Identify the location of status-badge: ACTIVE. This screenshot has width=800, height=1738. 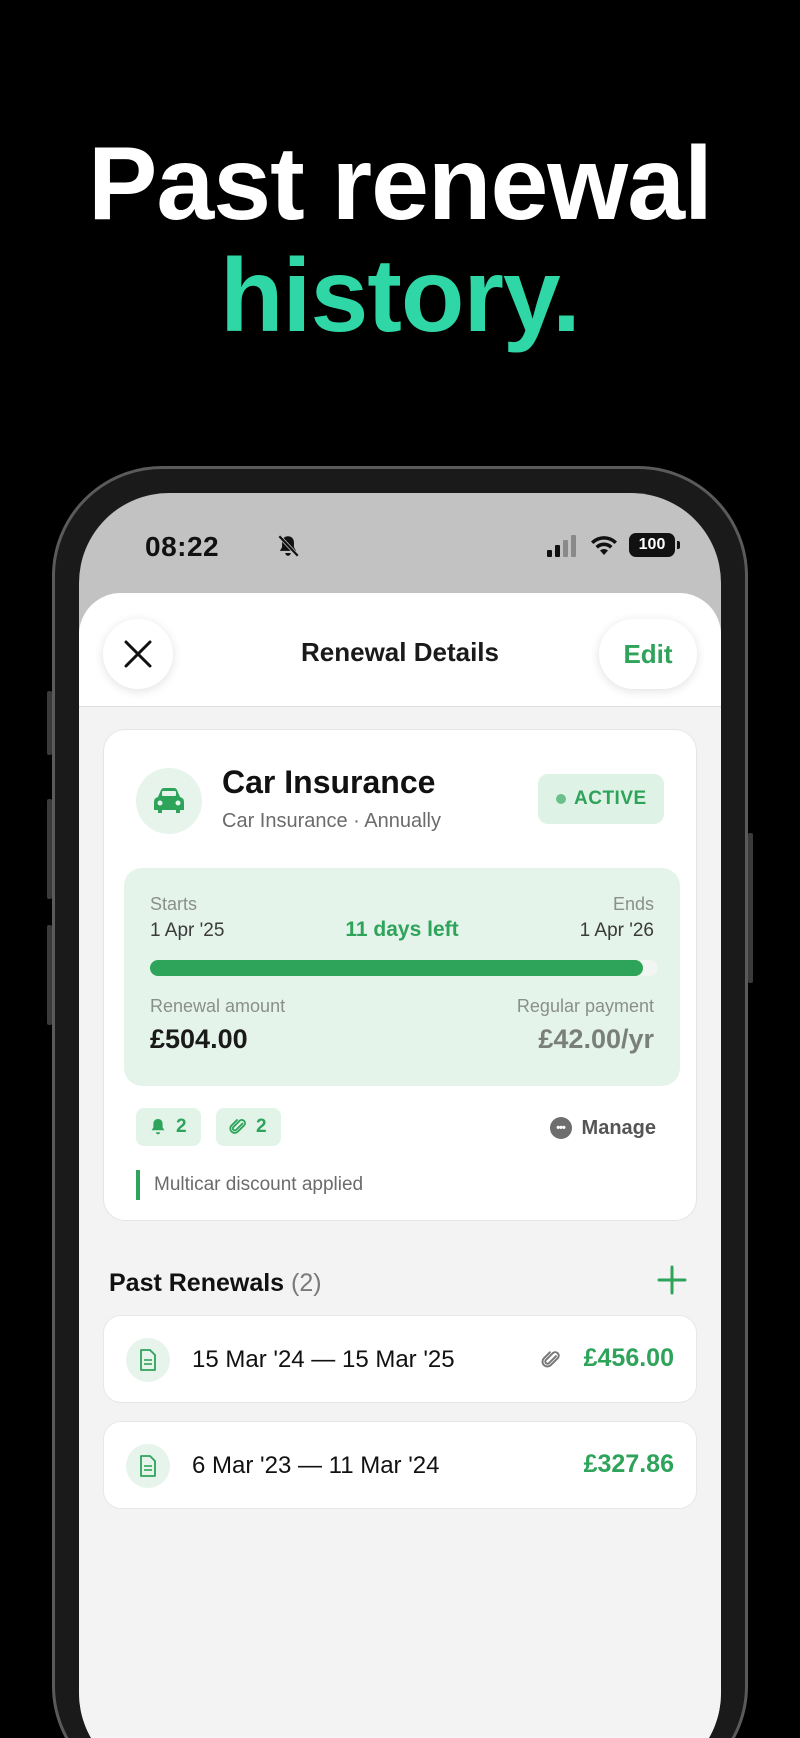
(601, 799).